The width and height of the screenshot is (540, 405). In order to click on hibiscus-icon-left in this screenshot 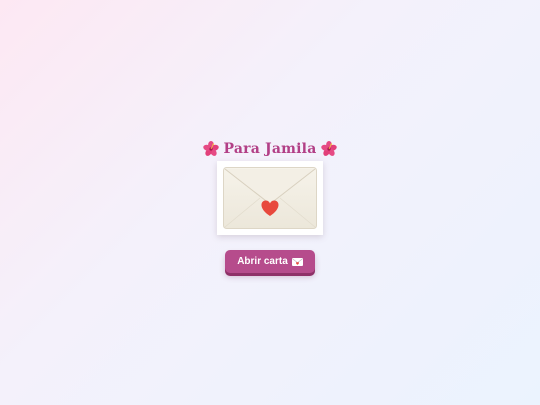, I will do `click(210, 148)`.